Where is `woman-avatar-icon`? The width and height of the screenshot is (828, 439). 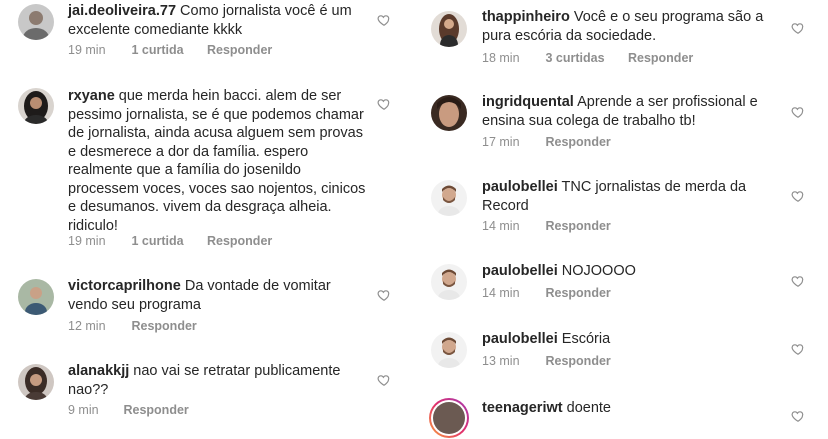
woman-avatar-icon is located at coordinates (36, 382).